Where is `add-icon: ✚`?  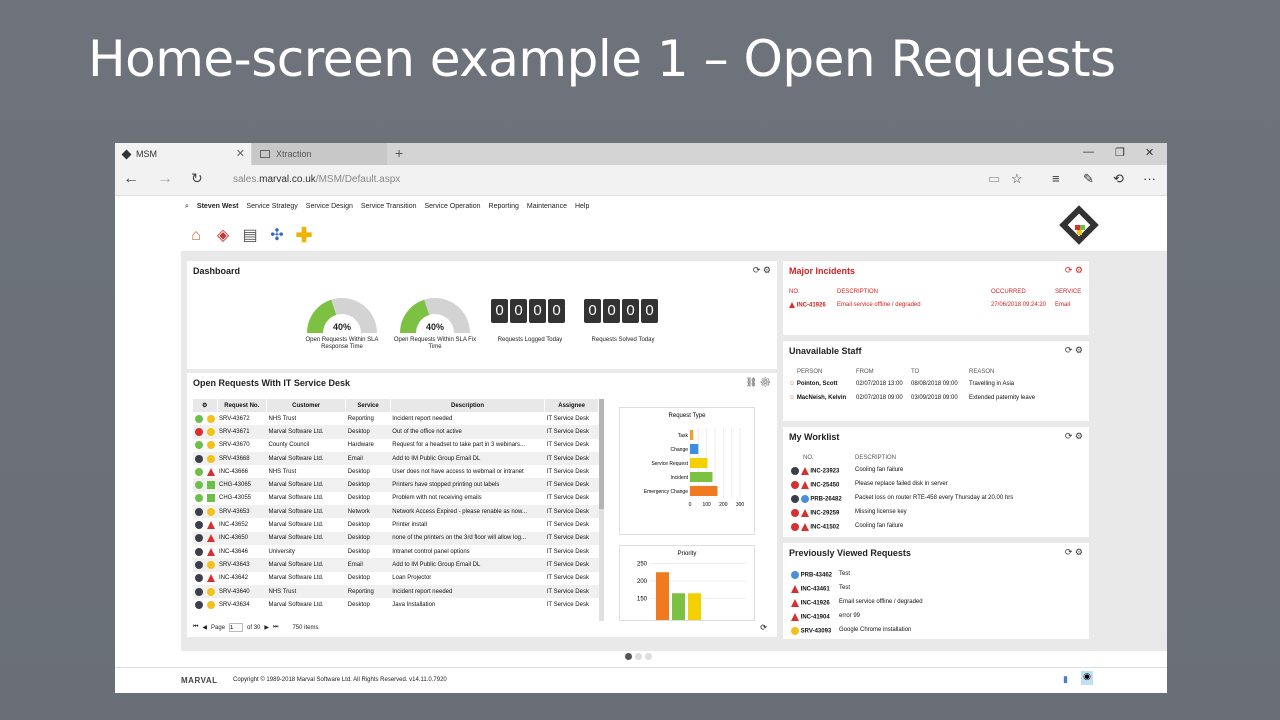 add-icon: ✚ is located at coordinates (304, 236).